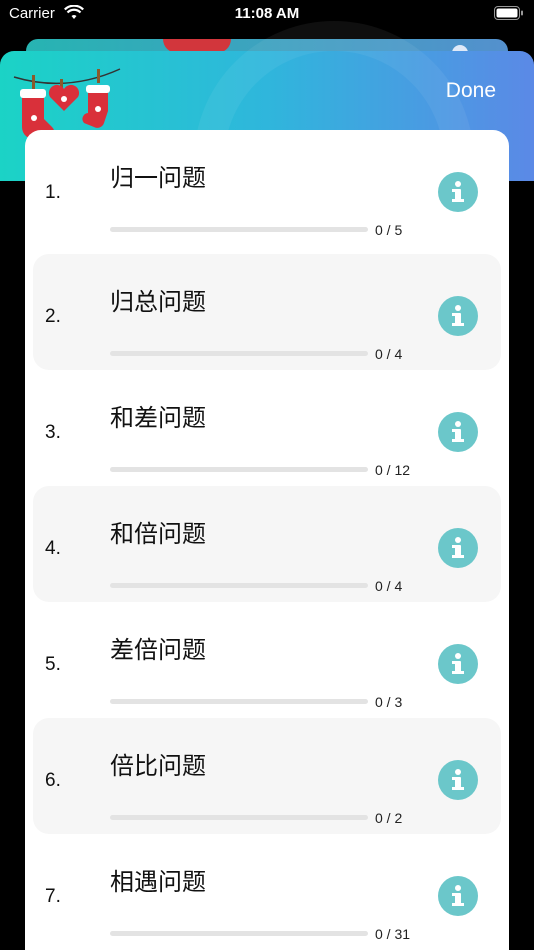 The height and width of the screenshot is (950, 534). Describe the element at coordinates (389, 230) in the screenshot. I see `progress-text: 0 / 5` at that location.